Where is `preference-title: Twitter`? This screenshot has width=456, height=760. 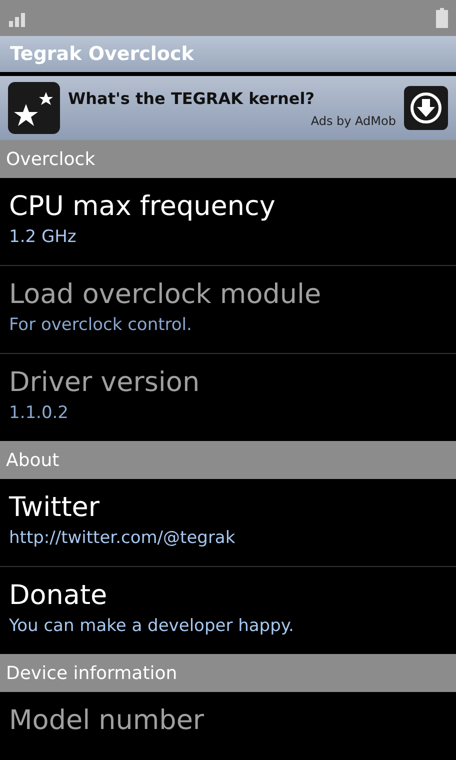 preference-title: Twitter is located at coordinates (54, 508).